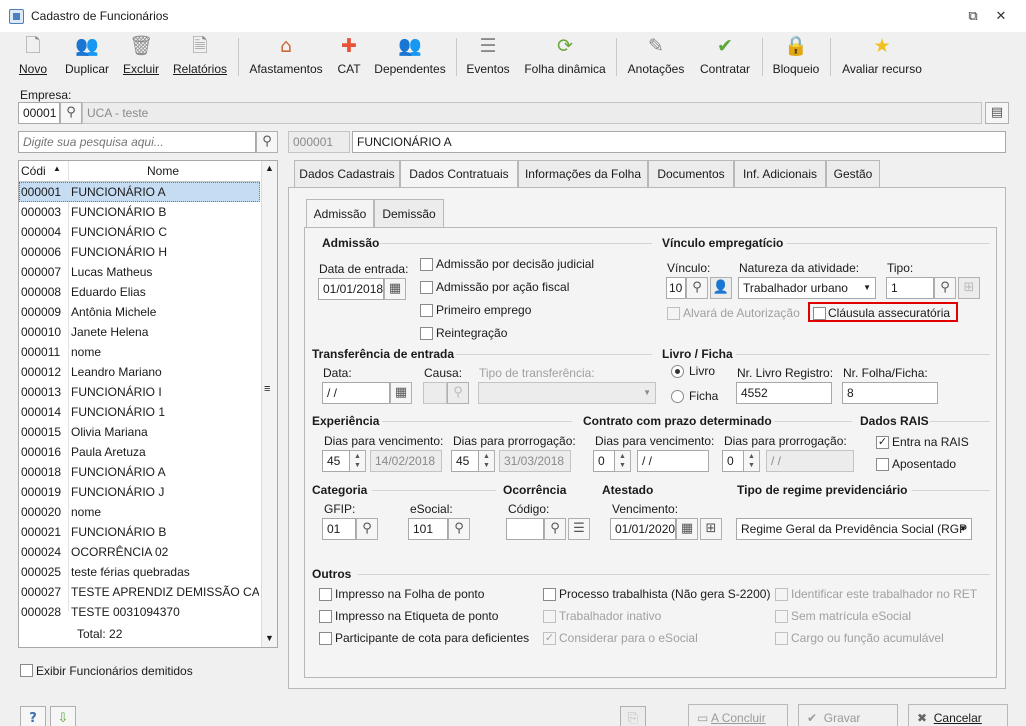 This screenshot has height=726, width=1026. What do you see at coordinates (139, 212) in the screenshot?
I see `table-row: 000003 FUNCIONÁRIO B` at bounding box center [139, 212].